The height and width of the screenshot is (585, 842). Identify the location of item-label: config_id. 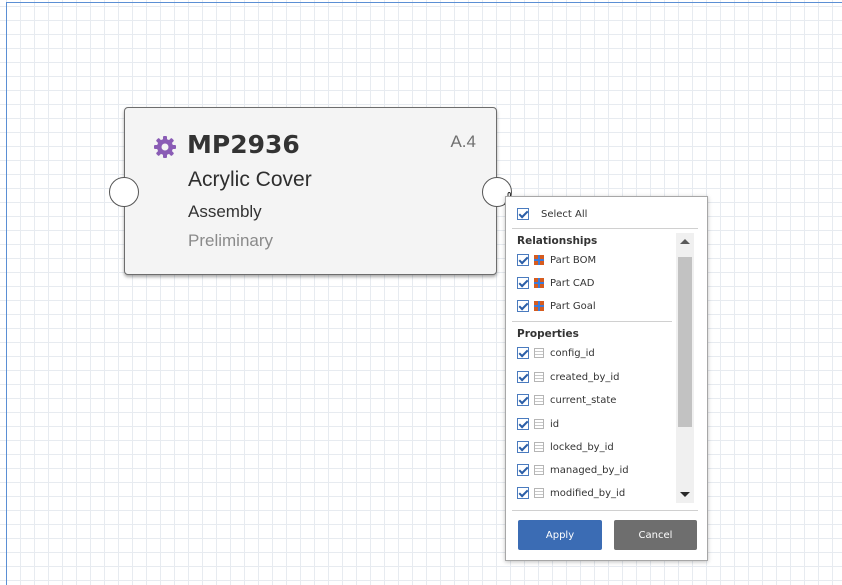
(572, 353).